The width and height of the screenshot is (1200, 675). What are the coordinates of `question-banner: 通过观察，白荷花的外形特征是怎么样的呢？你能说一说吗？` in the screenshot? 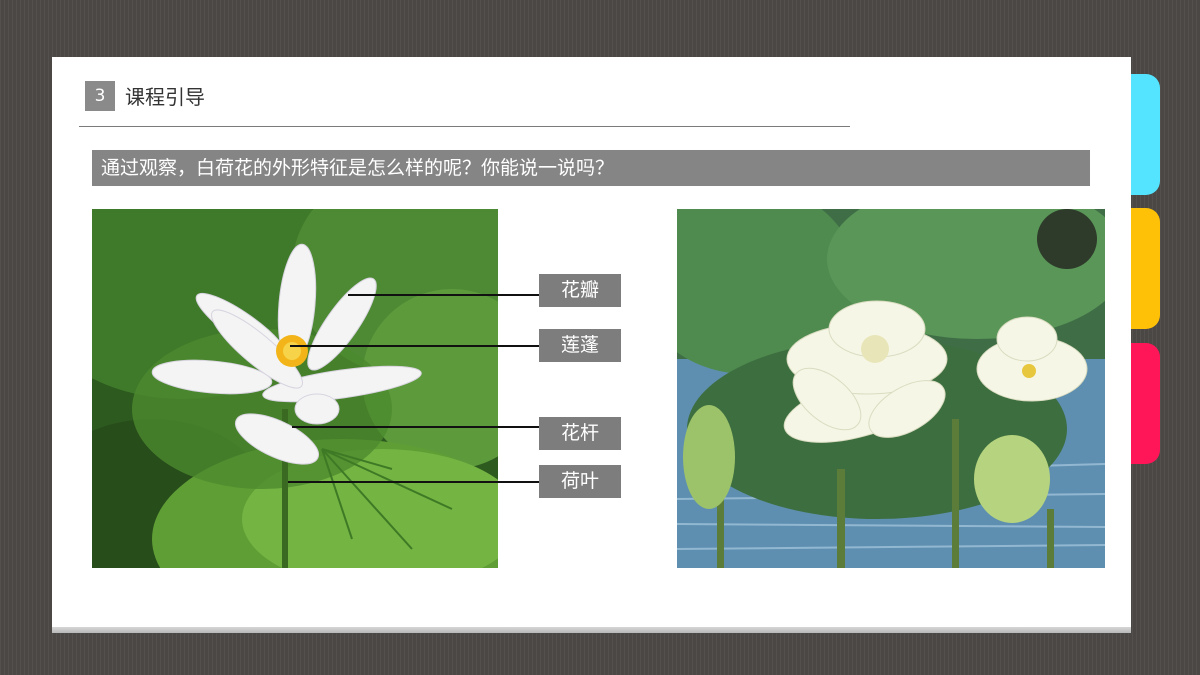 It's located at (591, 168).